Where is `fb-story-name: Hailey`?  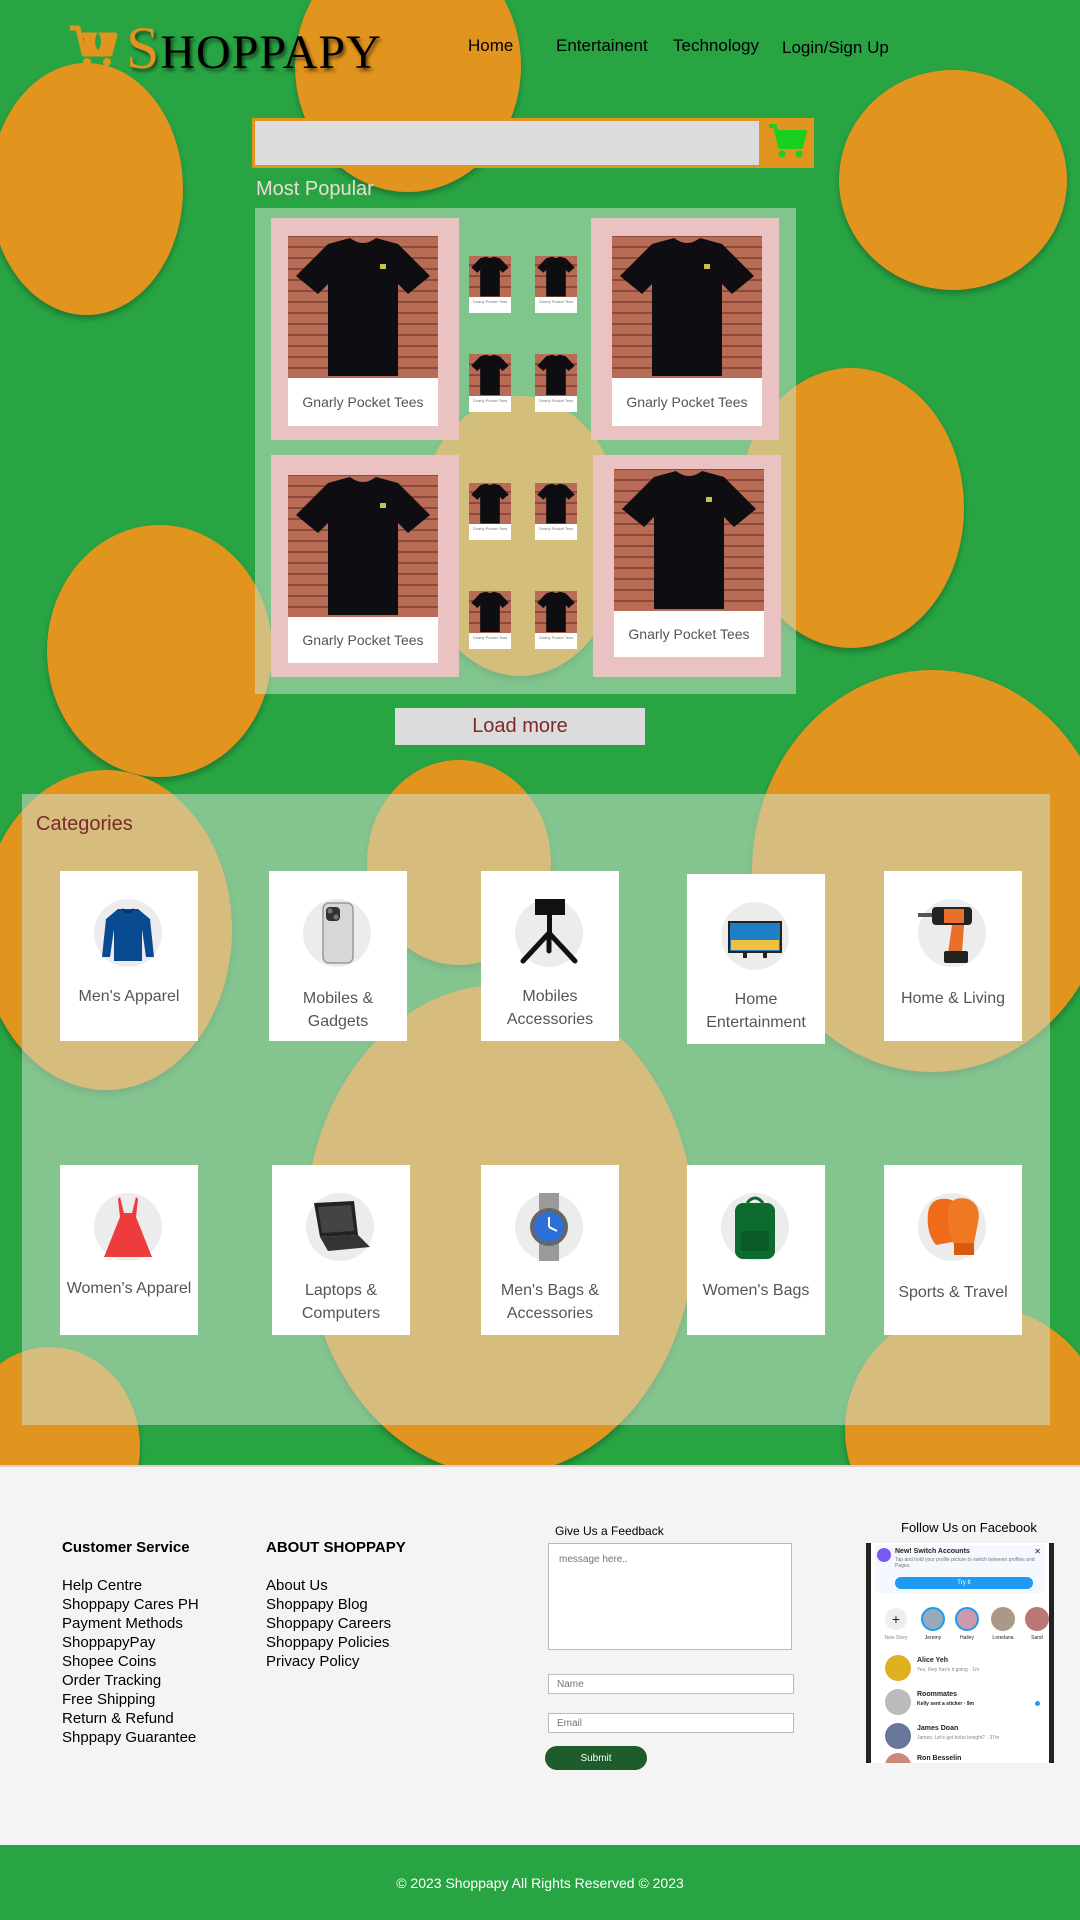 fb-story-name: Hailey is located at coordinates (967, 1638).